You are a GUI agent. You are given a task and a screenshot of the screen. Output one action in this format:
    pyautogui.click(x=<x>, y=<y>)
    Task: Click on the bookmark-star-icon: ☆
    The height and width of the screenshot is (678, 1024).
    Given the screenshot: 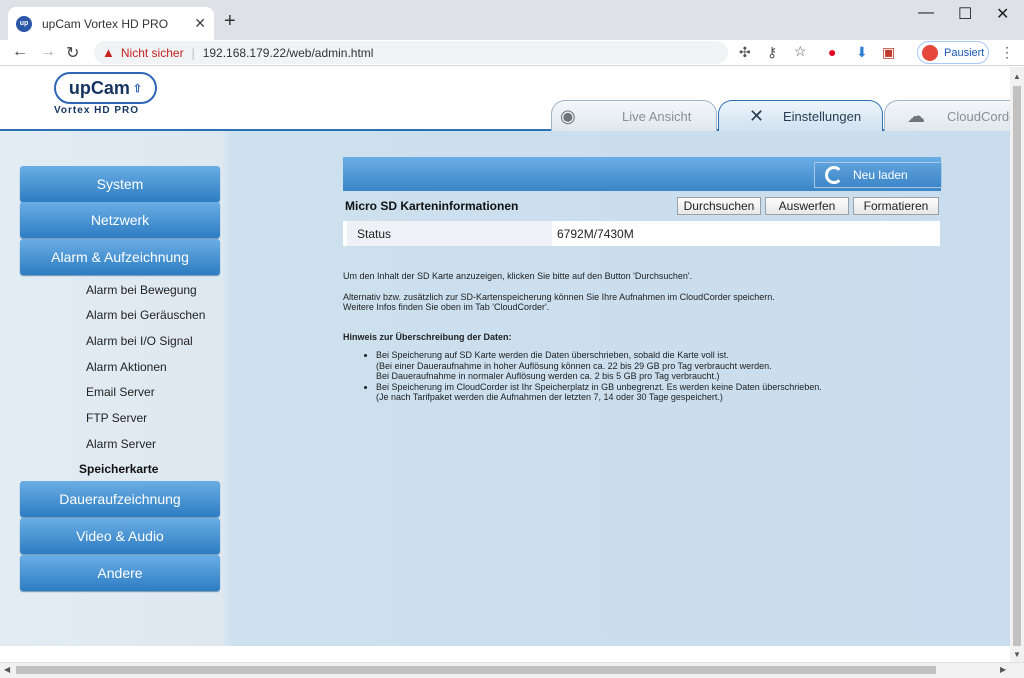 What is the action you would take?
    pyautogui.click(x=800, y=51)
    